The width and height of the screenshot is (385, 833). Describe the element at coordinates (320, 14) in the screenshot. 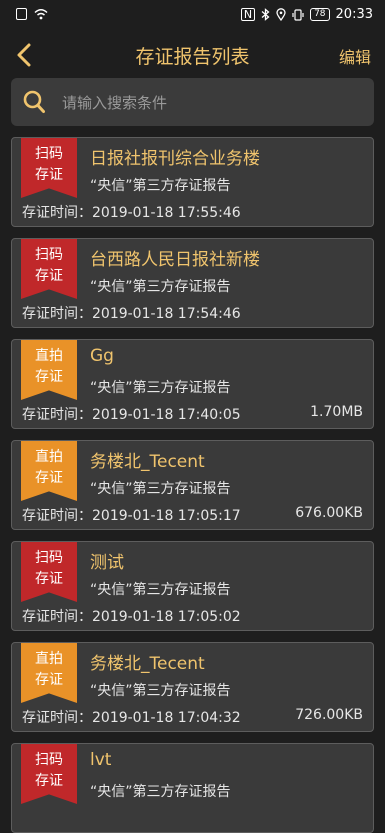

I see `battery-icon: 78` at that location.